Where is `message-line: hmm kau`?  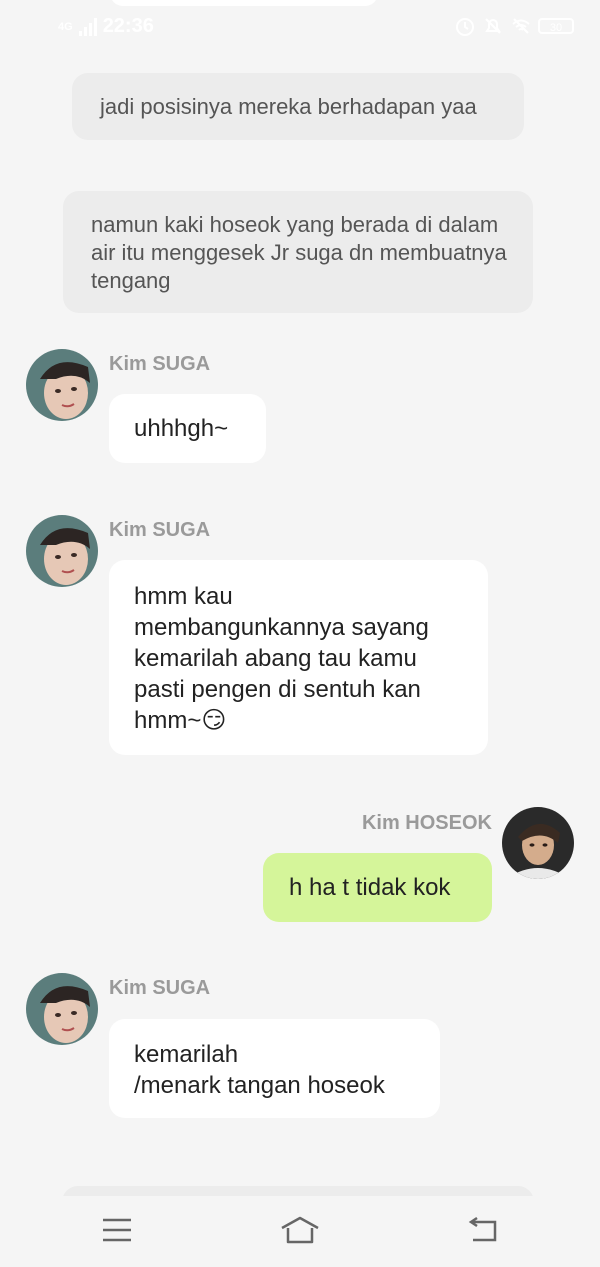 message-line: hmm kau is located at coordinates (183, 596).